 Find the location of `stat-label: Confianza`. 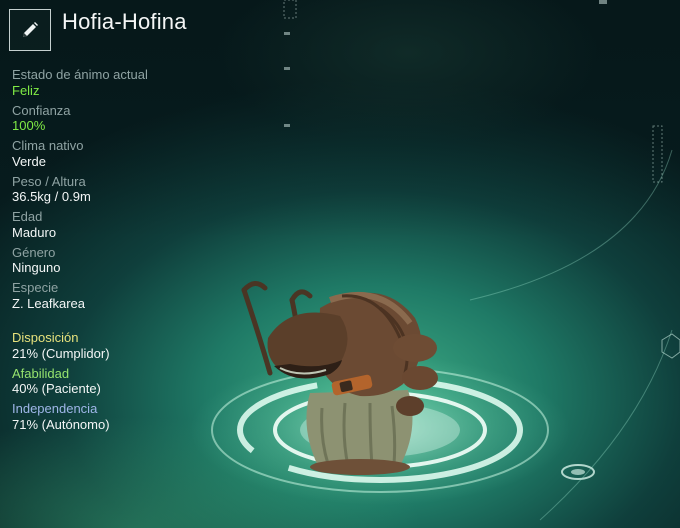

stat-label: Confianza is located at coordinates (41, 110).